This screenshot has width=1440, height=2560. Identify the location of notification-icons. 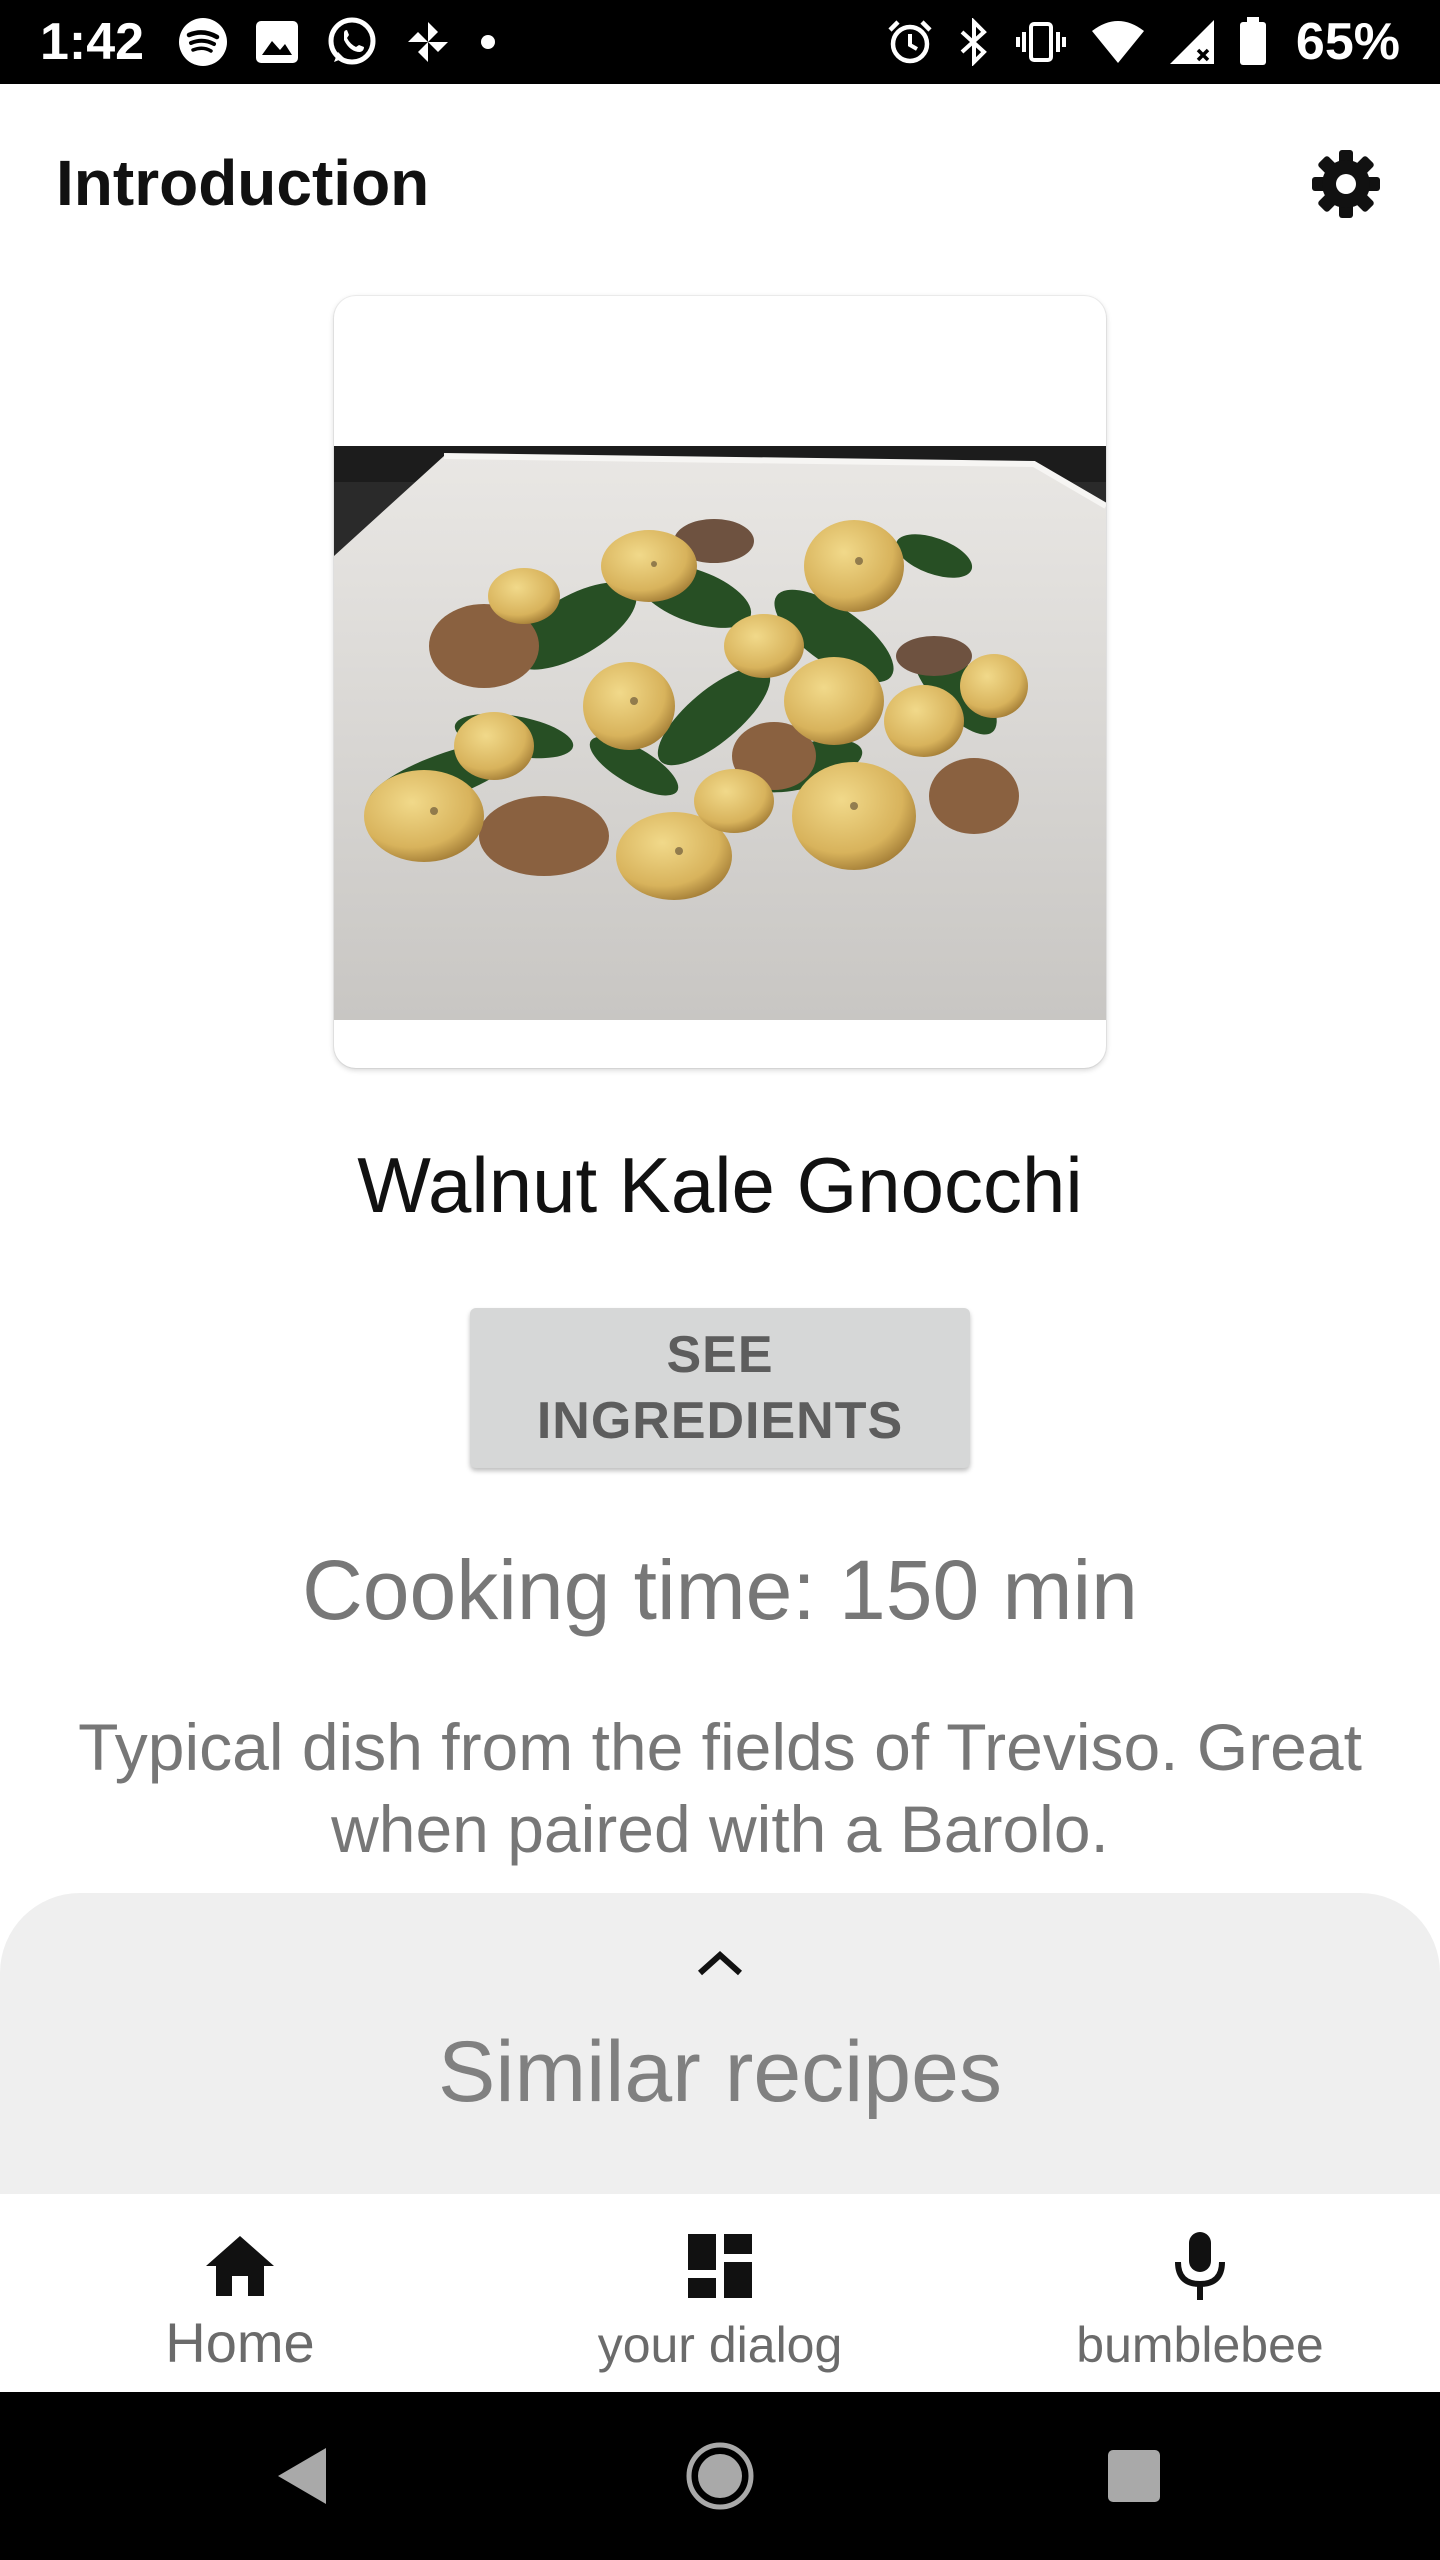
(338, 42).